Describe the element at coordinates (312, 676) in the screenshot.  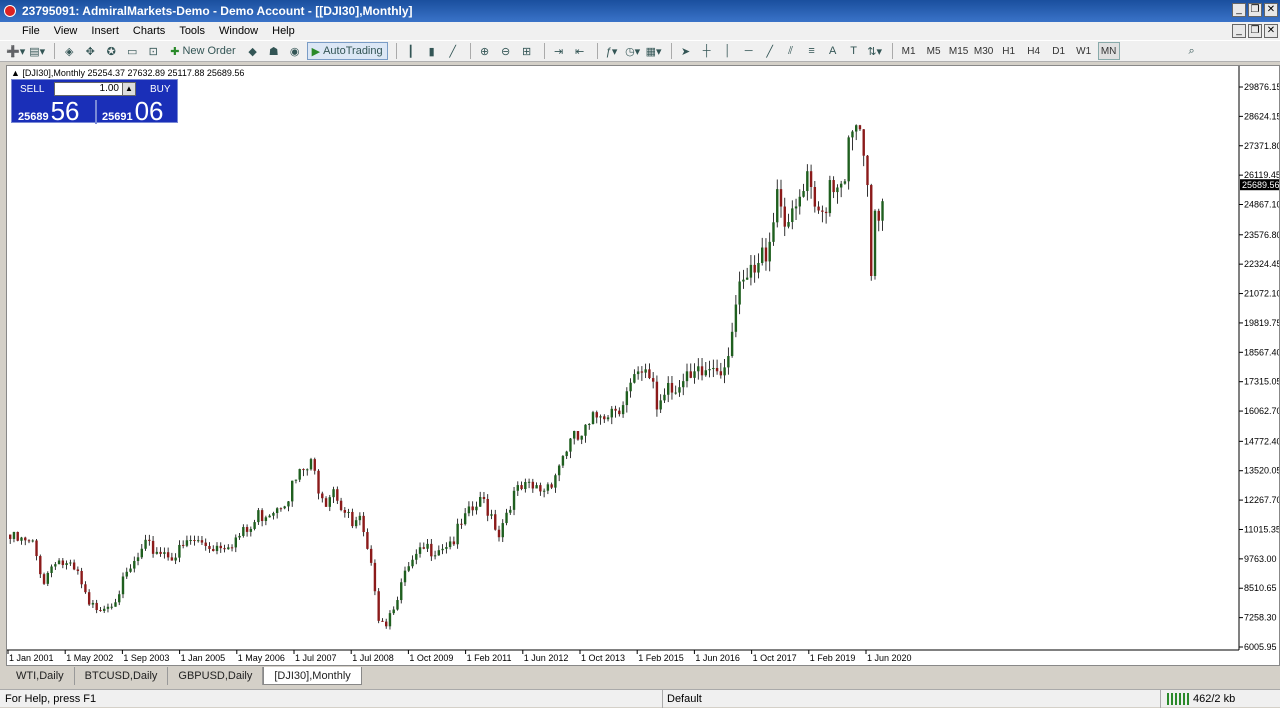
I see `tab-dji30-monthly: [DJI30],Monthly` at that location.